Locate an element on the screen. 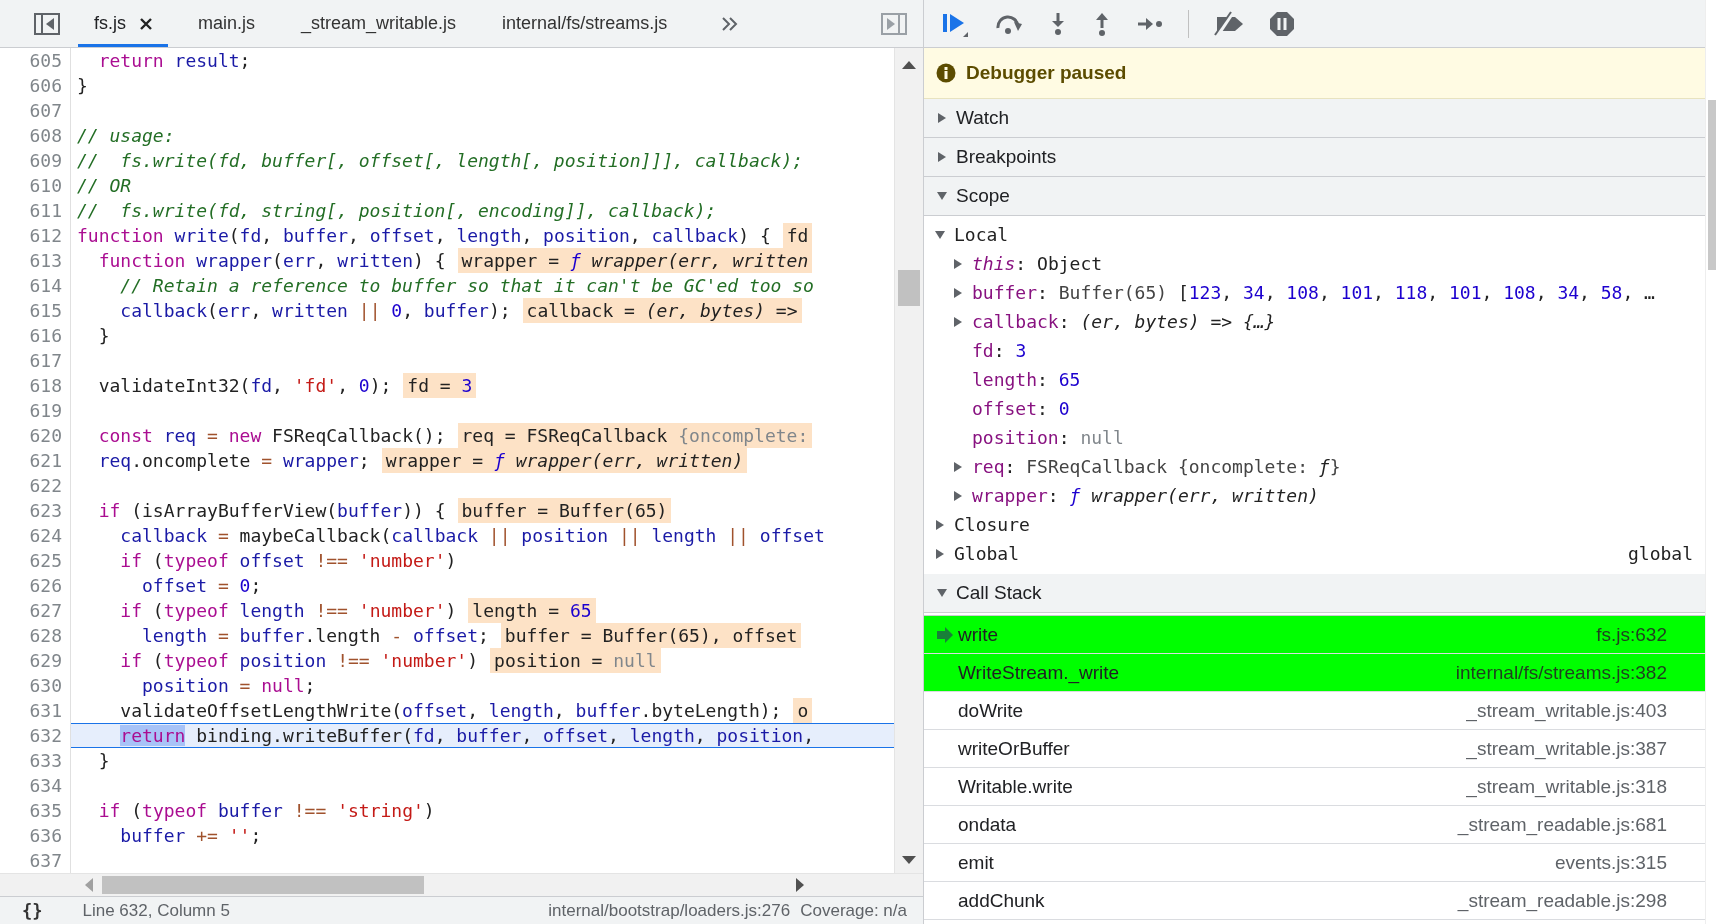 This screenshot has width=1718, height=924. deactivate-breakpoints-icon is located at coordinates (1229, 23).